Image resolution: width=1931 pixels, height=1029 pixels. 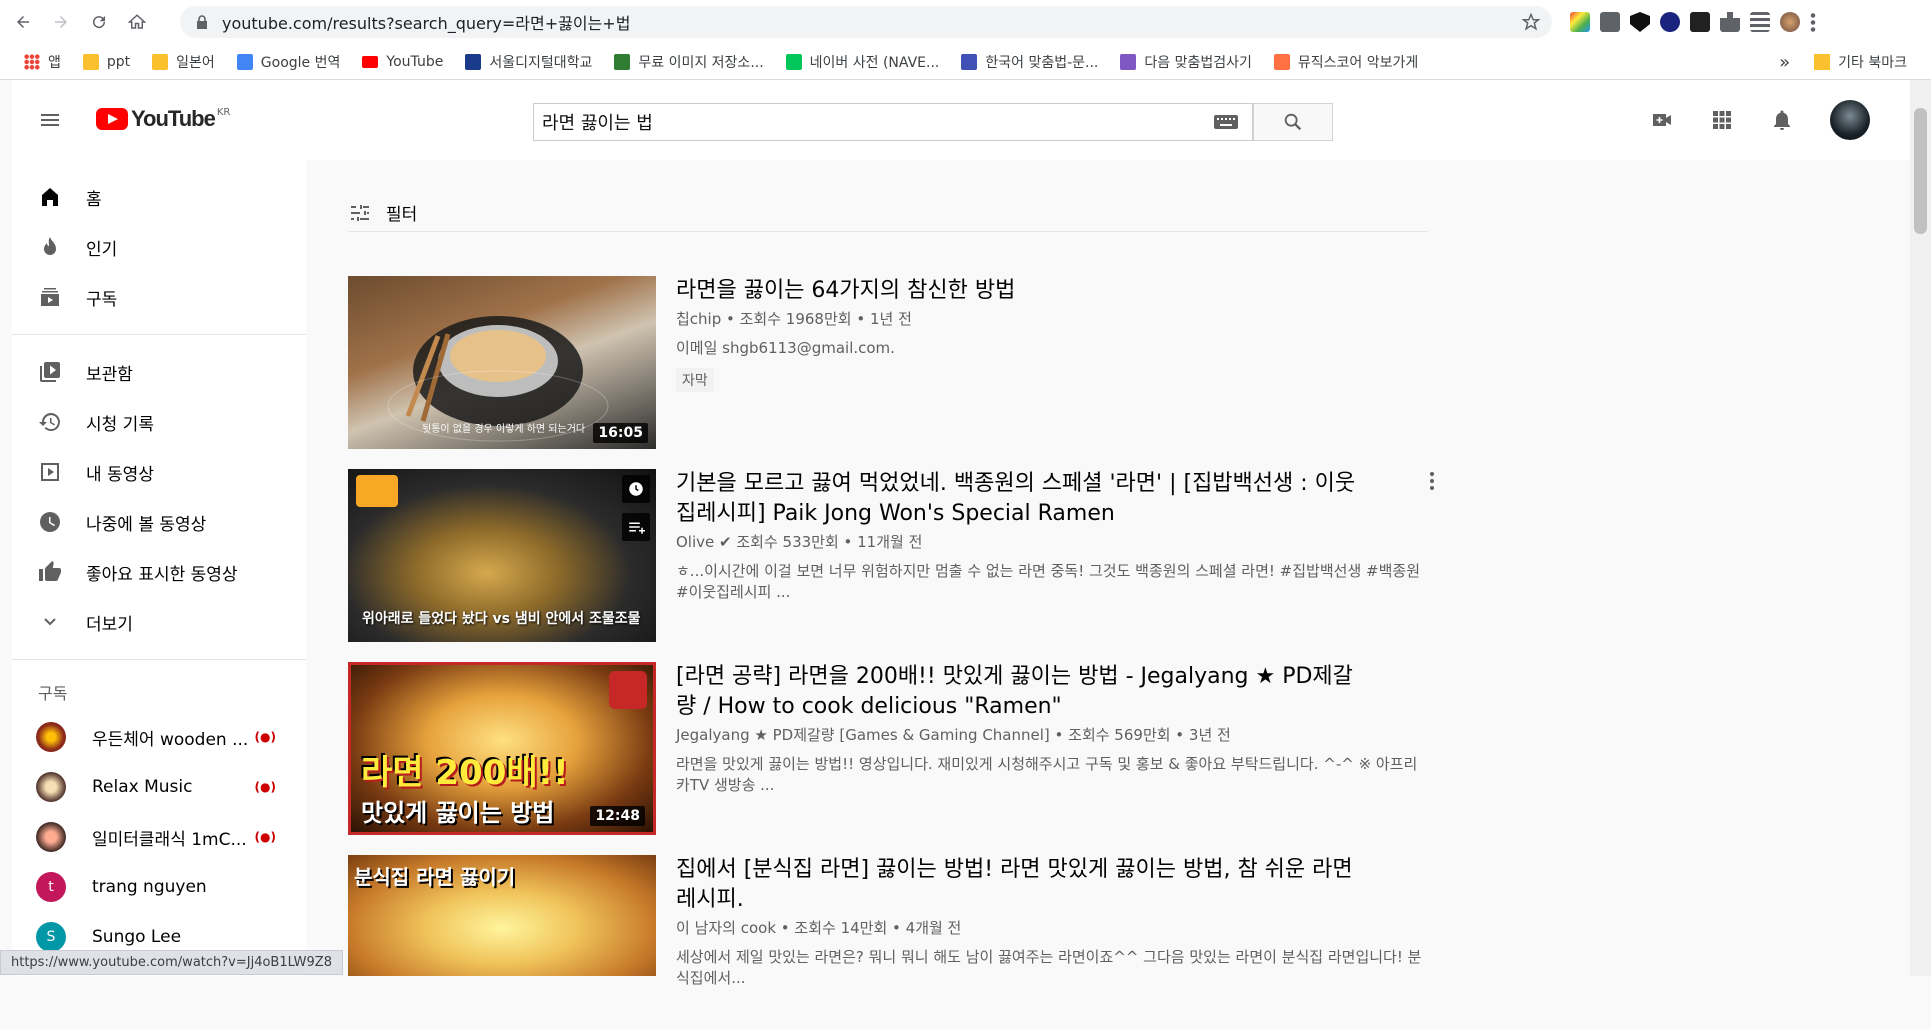 I want to click on subscription-channel: 우든체어 wooden ... (●), so click(x=159, y=737).